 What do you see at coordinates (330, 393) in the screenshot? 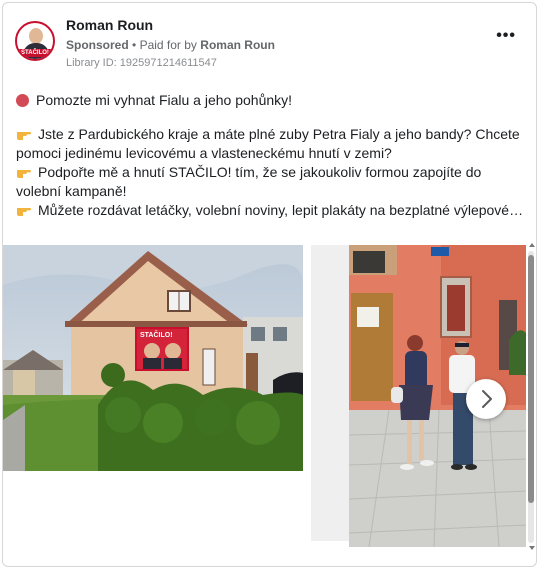
I see `carousel-spacer` at bounding box center [330, 393].